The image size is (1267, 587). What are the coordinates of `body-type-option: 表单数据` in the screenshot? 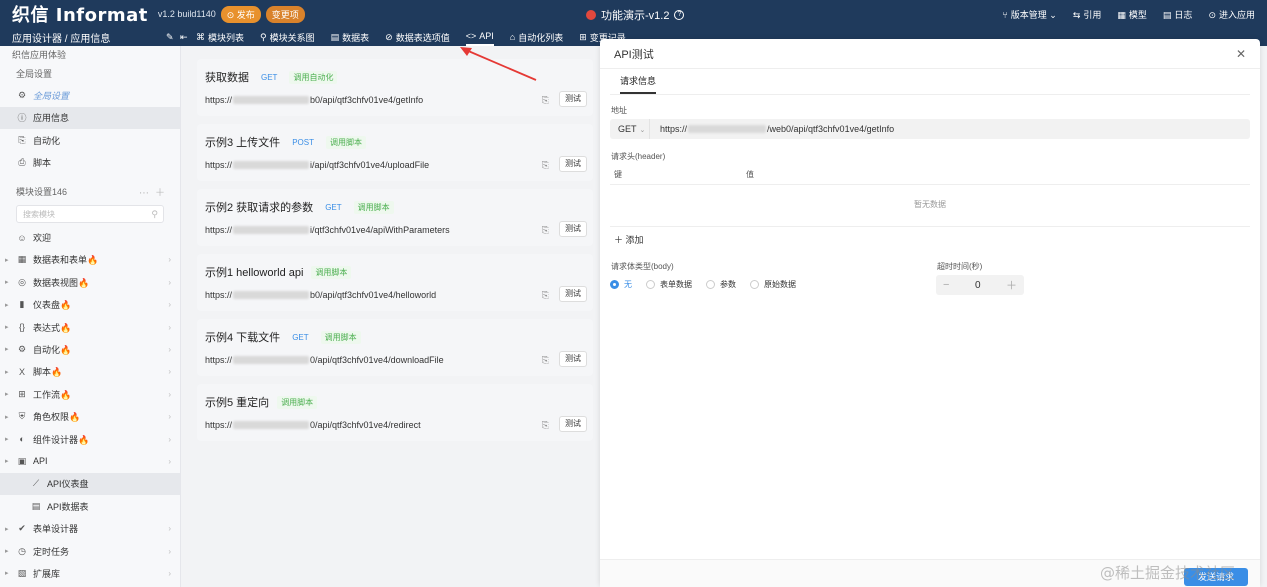 It's located at (669, 284).